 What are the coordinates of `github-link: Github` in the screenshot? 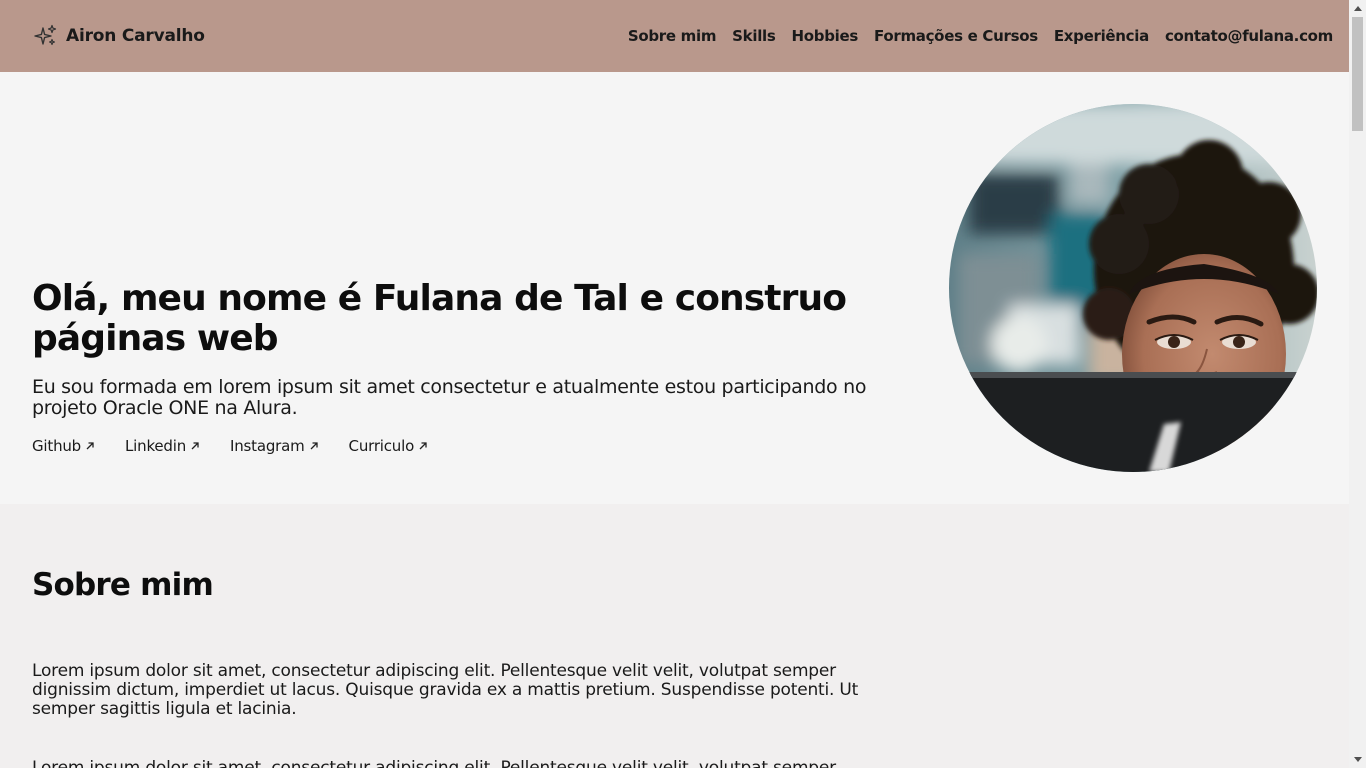 It's located at (63, 446).